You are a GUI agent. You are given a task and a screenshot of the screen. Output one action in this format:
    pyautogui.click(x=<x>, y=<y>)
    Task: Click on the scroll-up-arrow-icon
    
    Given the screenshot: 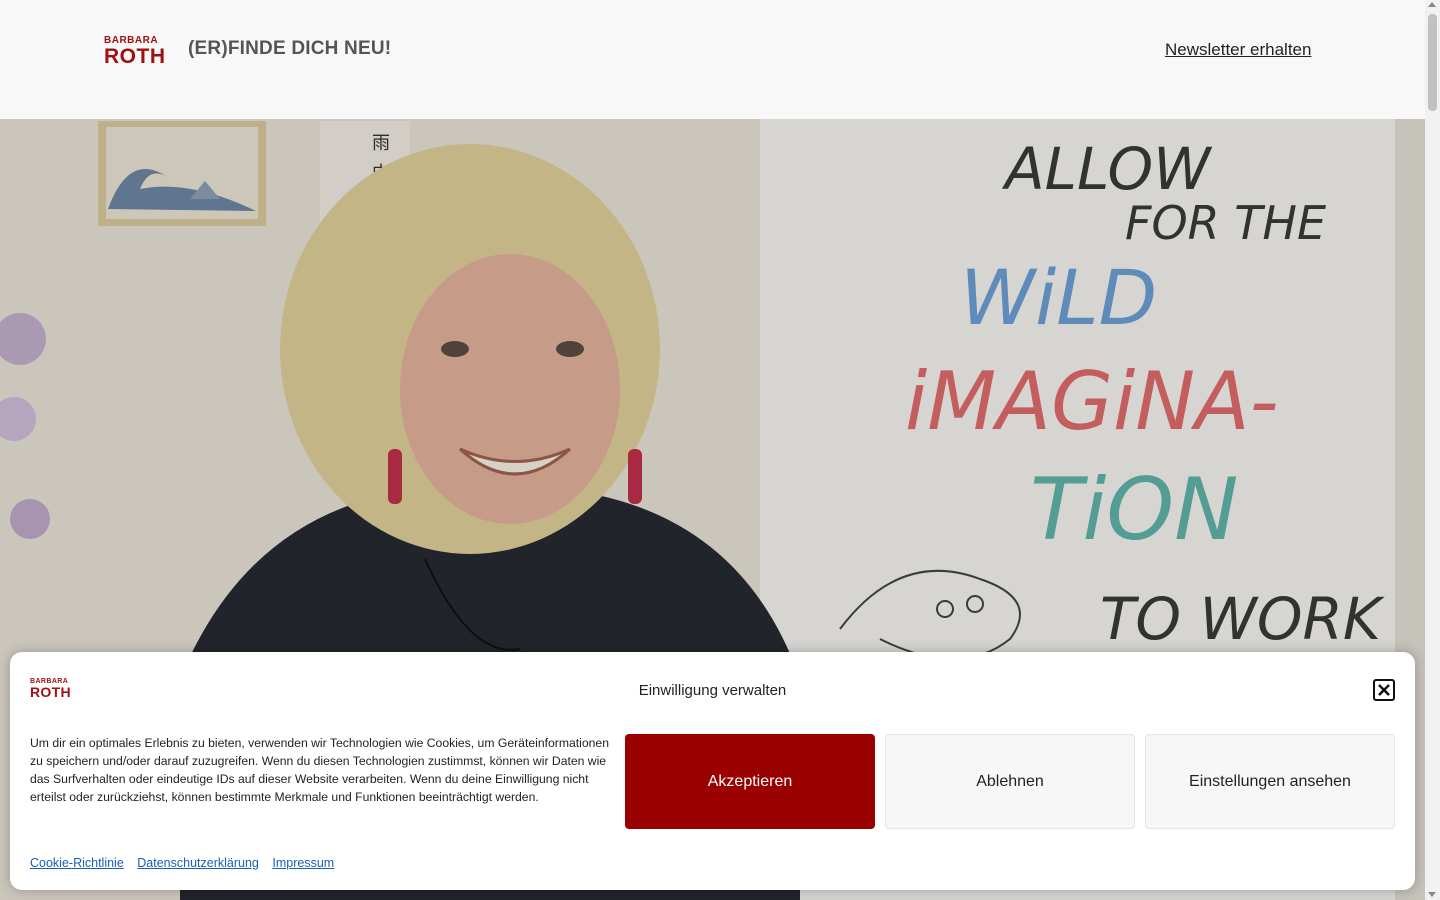 What is the action you would take?
    pyautogui.click(x=1432, y=4)
    